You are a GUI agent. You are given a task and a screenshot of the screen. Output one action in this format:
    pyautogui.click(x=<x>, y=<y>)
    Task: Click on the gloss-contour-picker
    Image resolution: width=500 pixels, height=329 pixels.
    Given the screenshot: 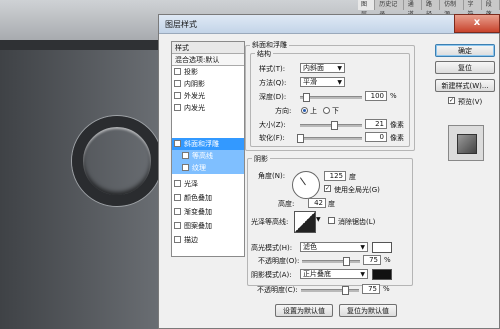 What is the action you would take?
    pyautogui.click(x=305, y=222)
    